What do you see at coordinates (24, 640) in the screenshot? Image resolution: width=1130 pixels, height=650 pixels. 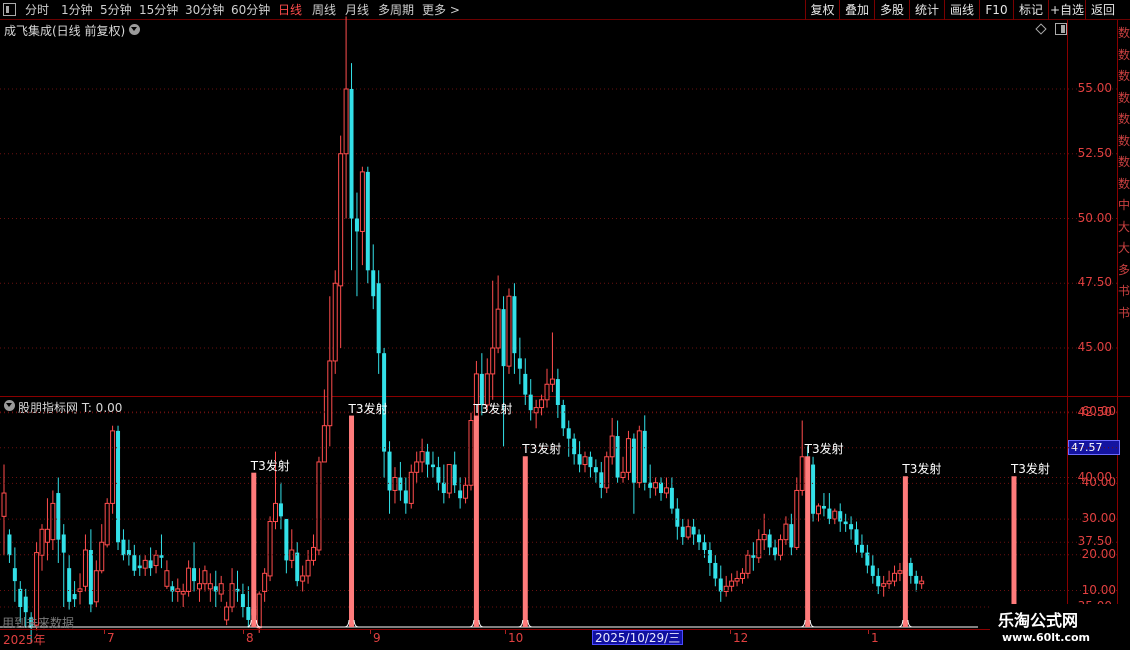 I see `date-label-year: 2025年` at bounding box center [24, 640].